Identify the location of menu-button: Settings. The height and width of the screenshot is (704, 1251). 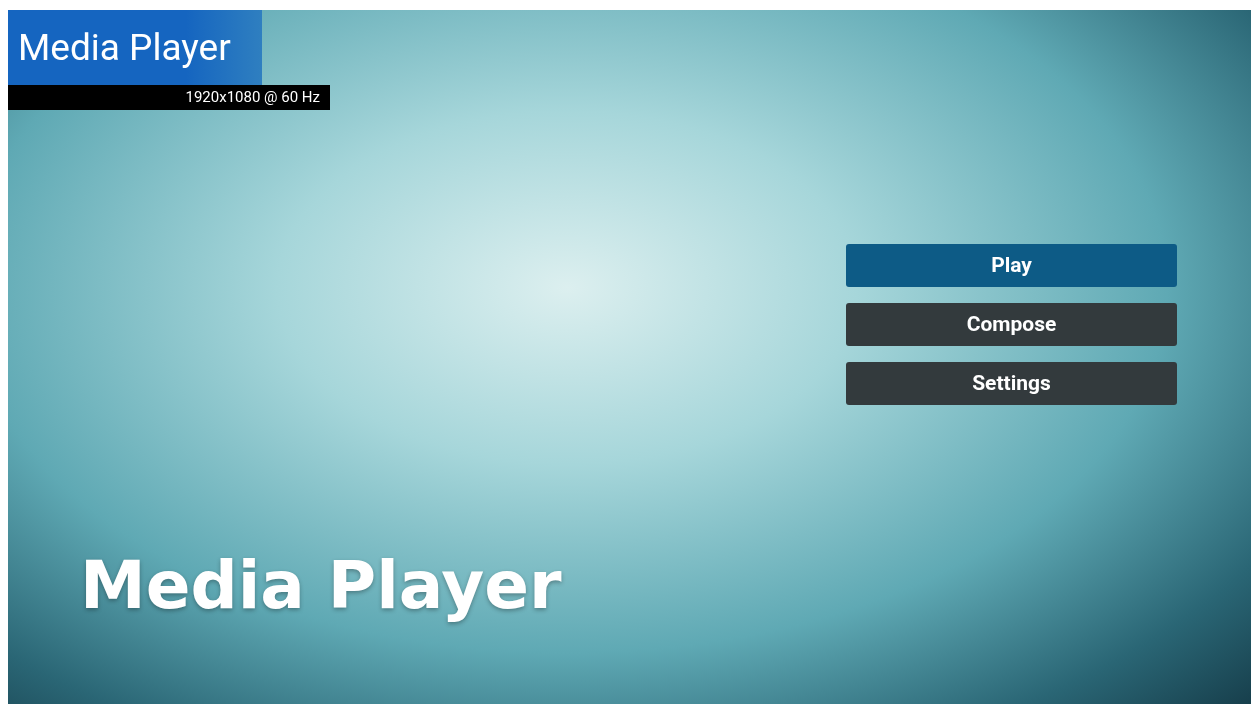
(1011, 383).